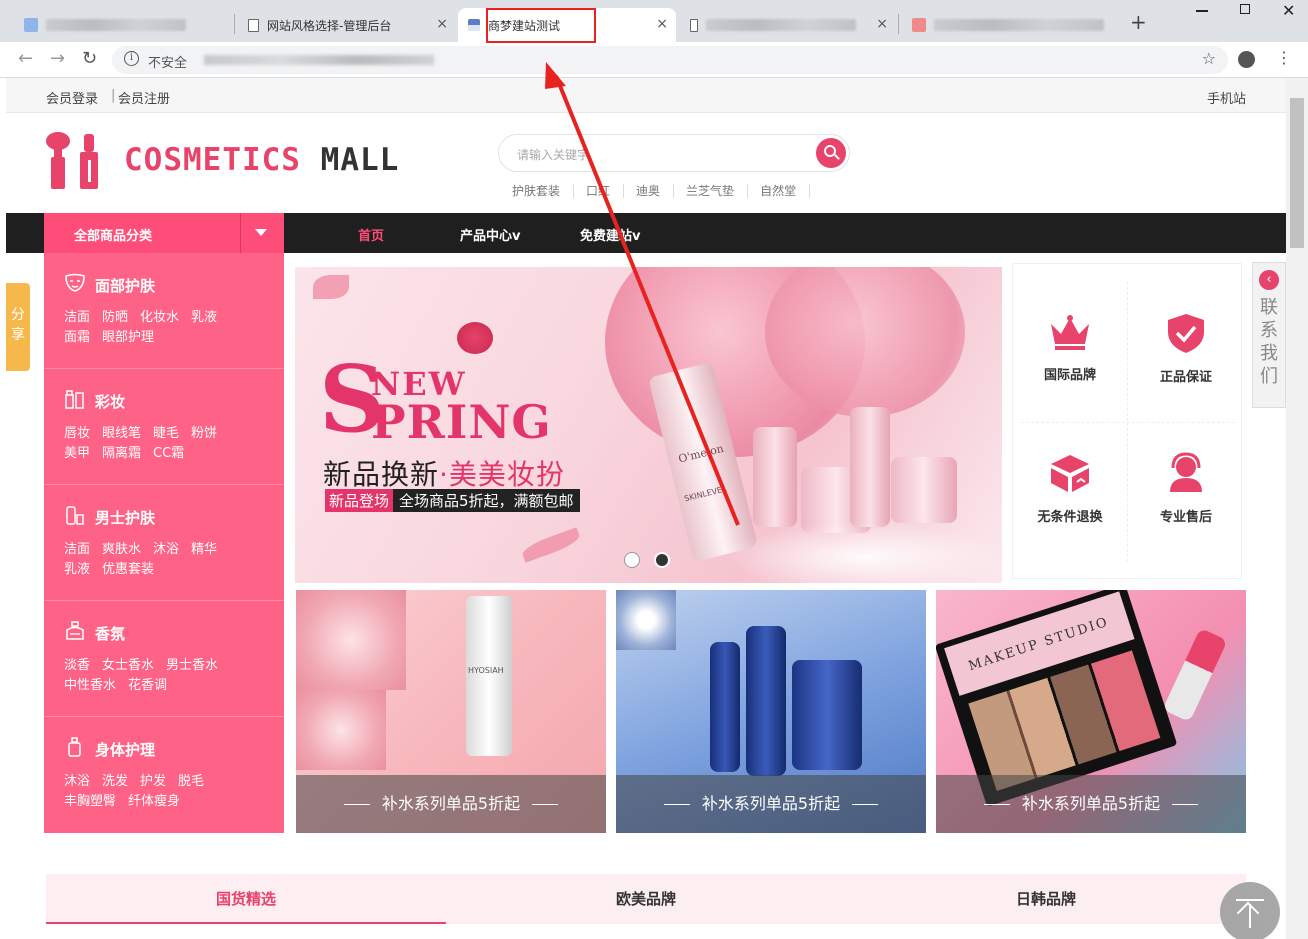 The height and width of the screenshot is (939, 1308). Describe the element at coordinates (771, 711) in the screenshot. I see `promo-card-2: 补水系列单品5折起` at that location.